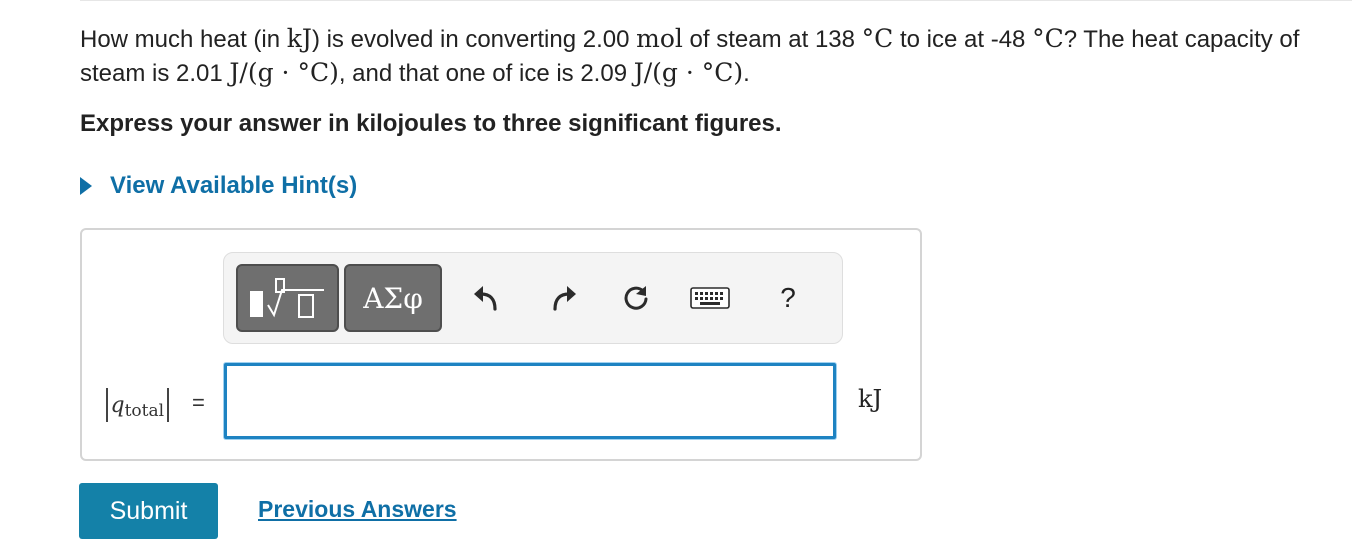 The height and width of the screenshot is (548, 1352). Describe the element at coordinates (168, 405) in the screenshot. I see `abs-bar-right` at that location.